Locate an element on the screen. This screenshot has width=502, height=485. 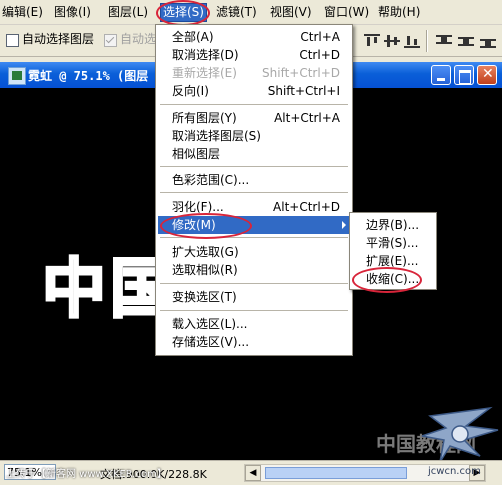
auto-select-group-label: 自动选 is located at coordinates (138, 39).